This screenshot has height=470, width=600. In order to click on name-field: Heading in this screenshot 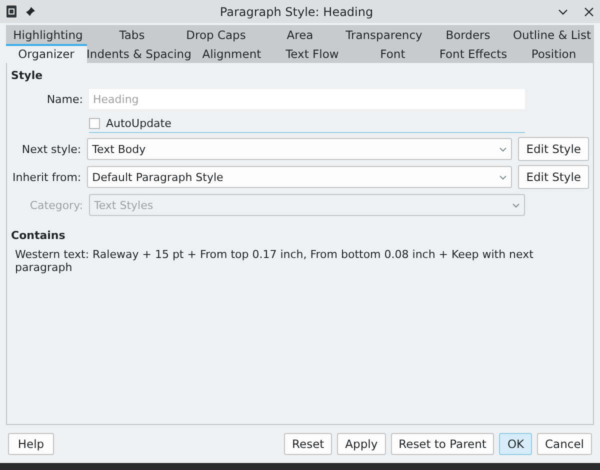, I will do `click(307, 99)`.